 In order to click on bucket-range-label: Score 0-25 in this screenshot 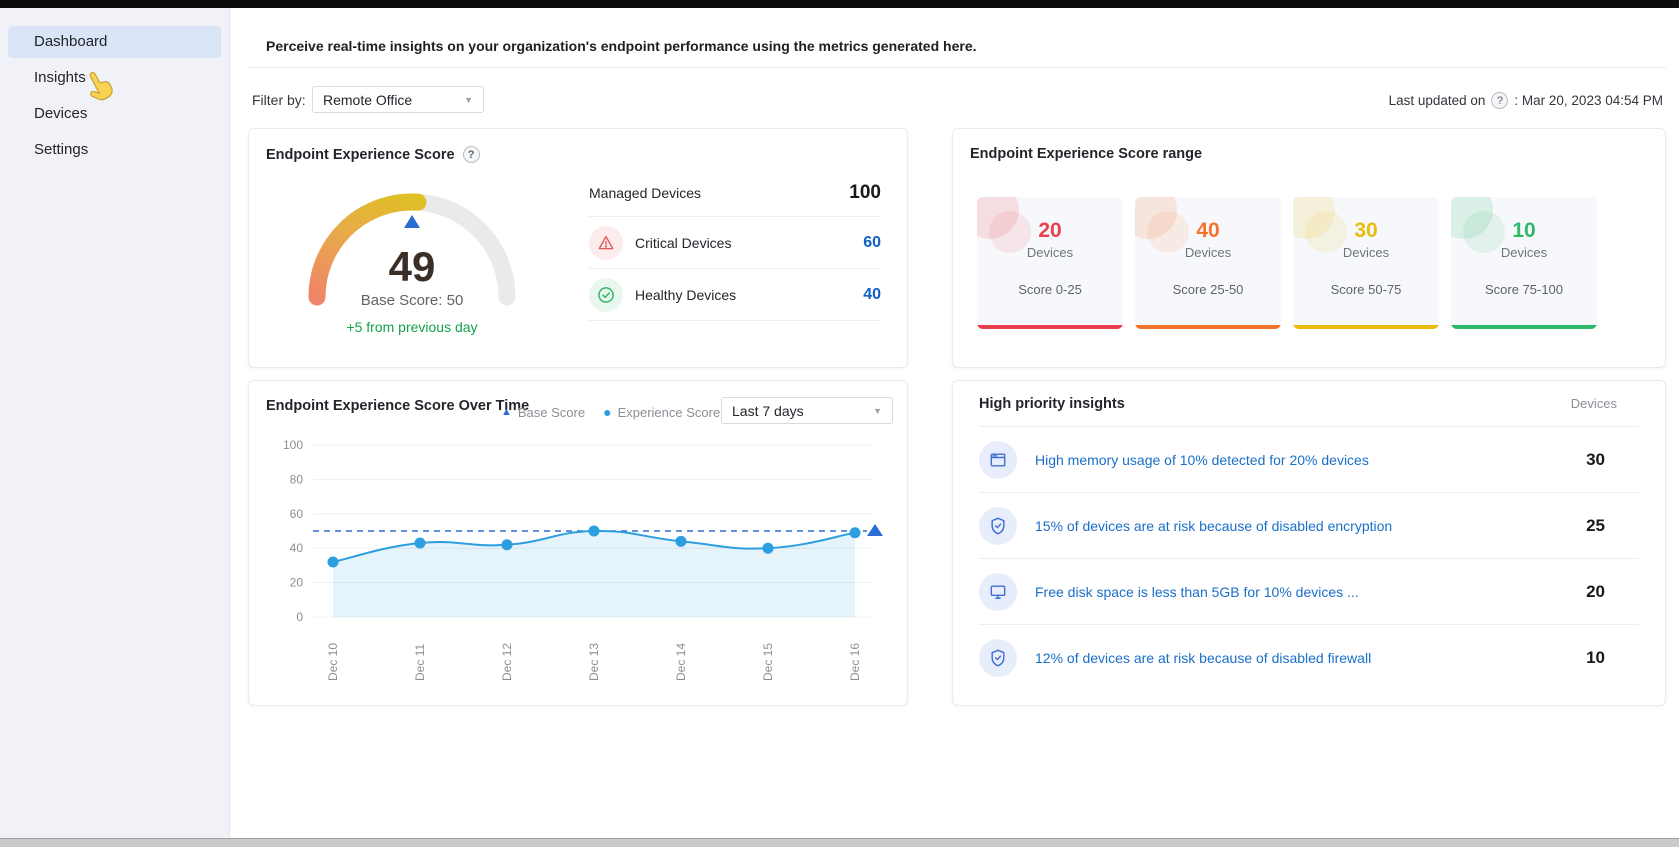, I will do `click(1050, 289)`.